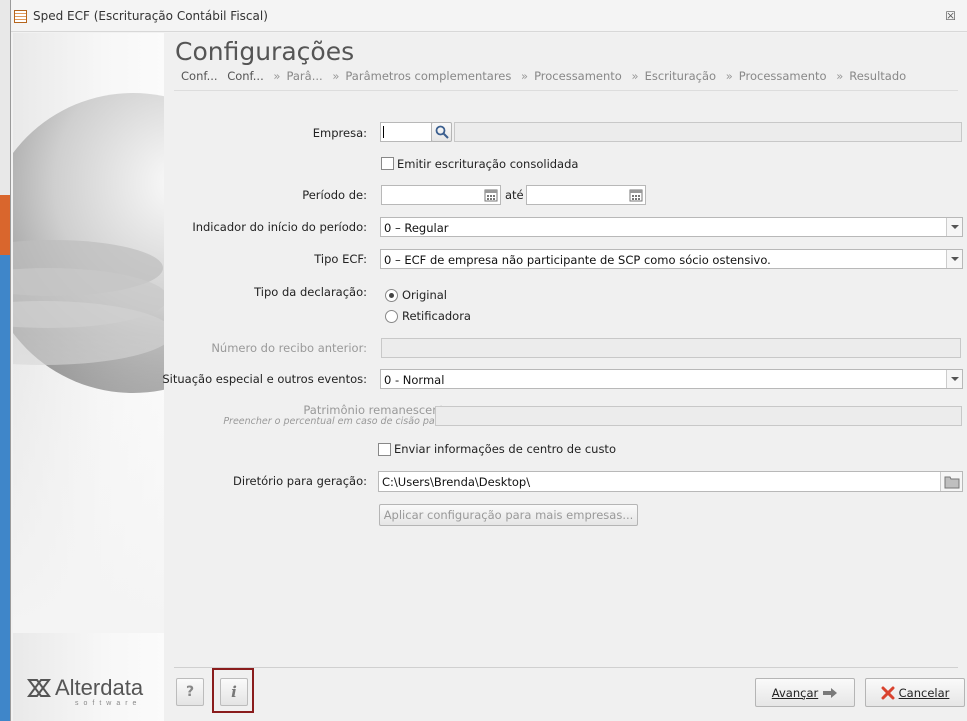  I want to click on diretorio-input: C:\Users\Brenda\Desktop\, so click(670, 481).